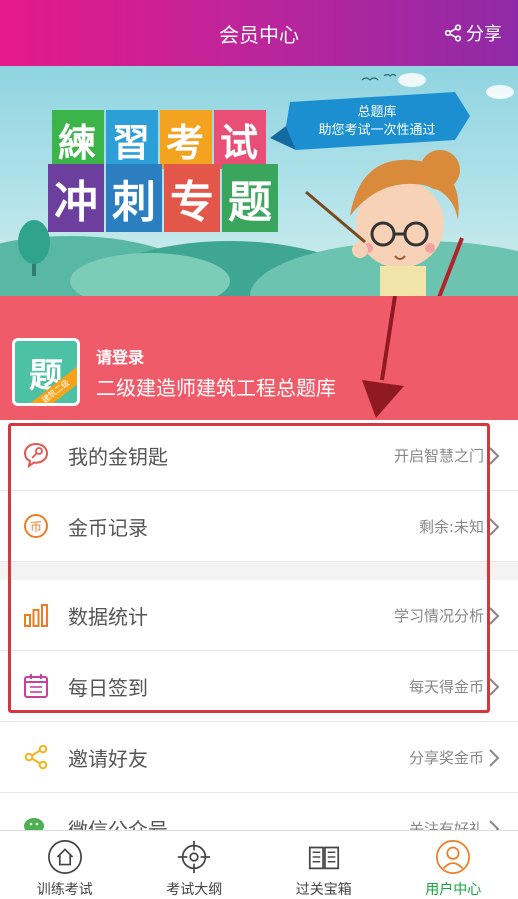  Describe the element at coordinates (250, 198) in the screenshot. I see `headline-bottom-char-4: 题` at that location.